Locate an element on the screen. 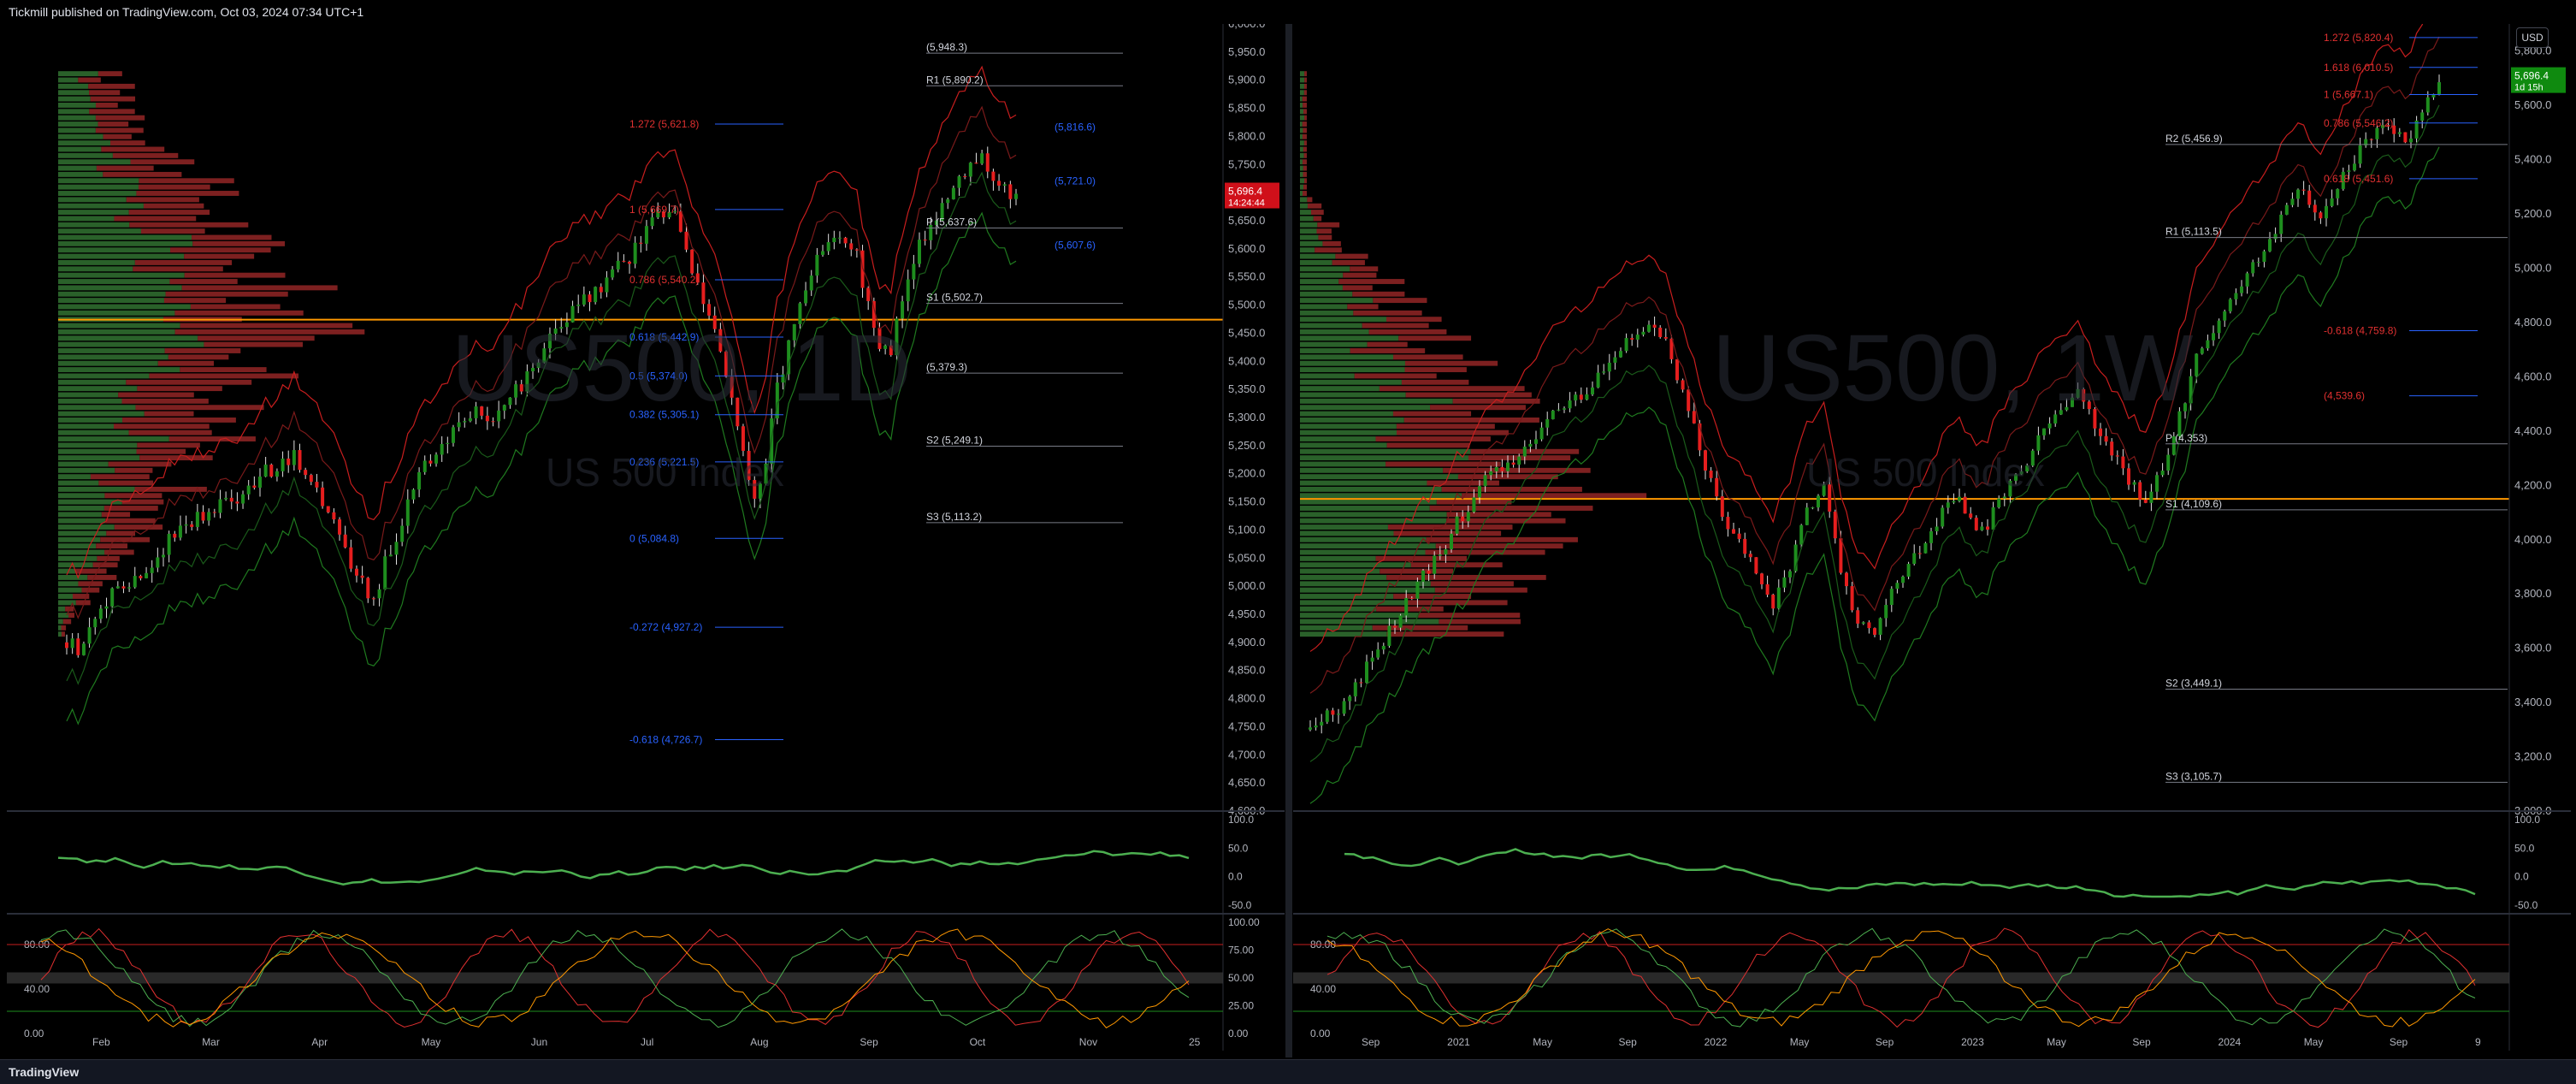 Image resolution: width=2576 pixels, height=1084 pixels. y-tick-label: 4,400.0 is located at coordinates (2532, 430).